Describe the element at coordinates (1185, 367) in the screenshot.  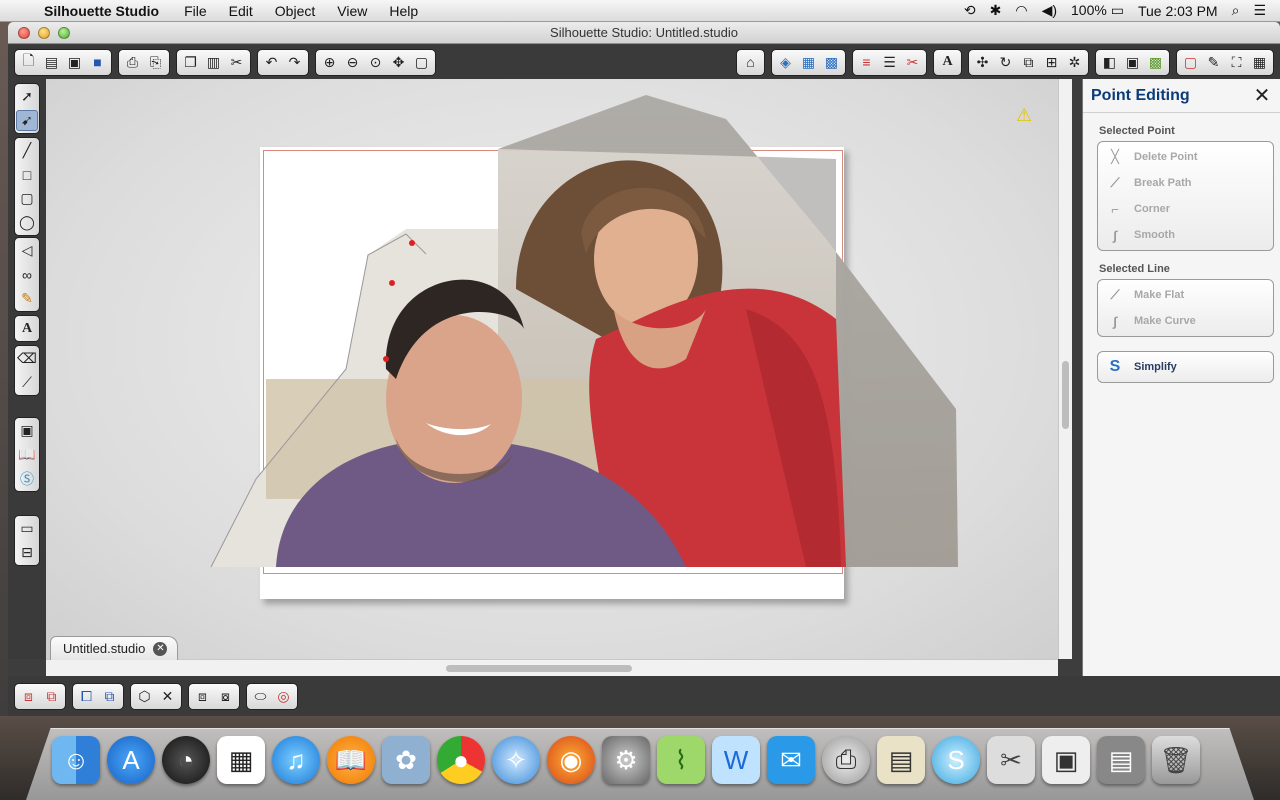
I see `simplify-button: S Simplify` at that location.